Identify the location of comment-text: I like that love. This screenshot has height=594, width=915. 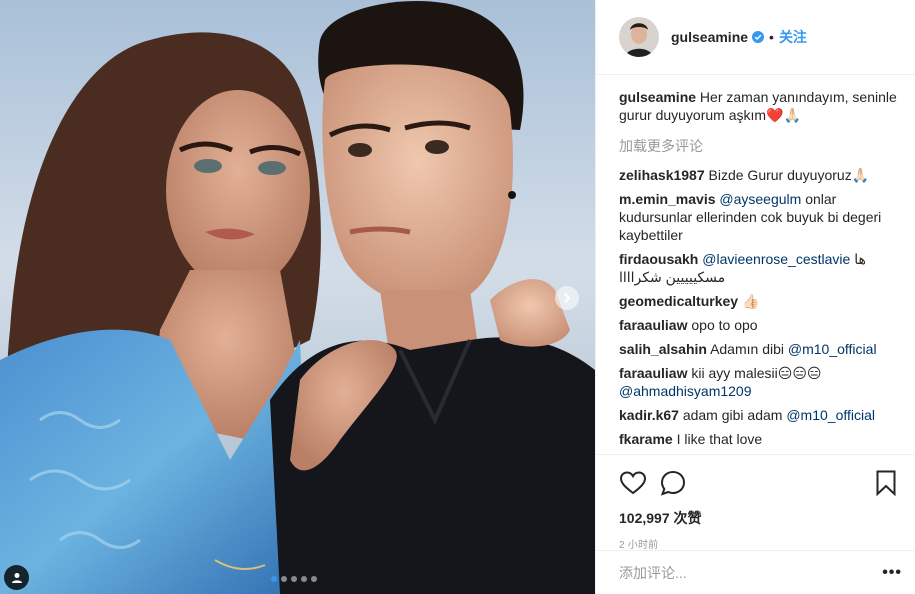
(719, 439).